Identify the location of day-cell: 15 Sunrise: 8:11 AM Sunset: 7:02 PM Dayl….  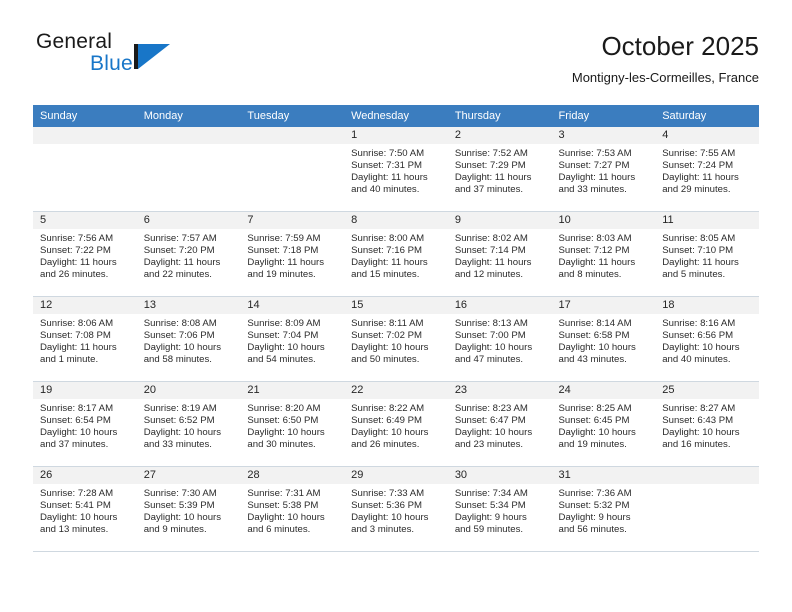
(396, 339).